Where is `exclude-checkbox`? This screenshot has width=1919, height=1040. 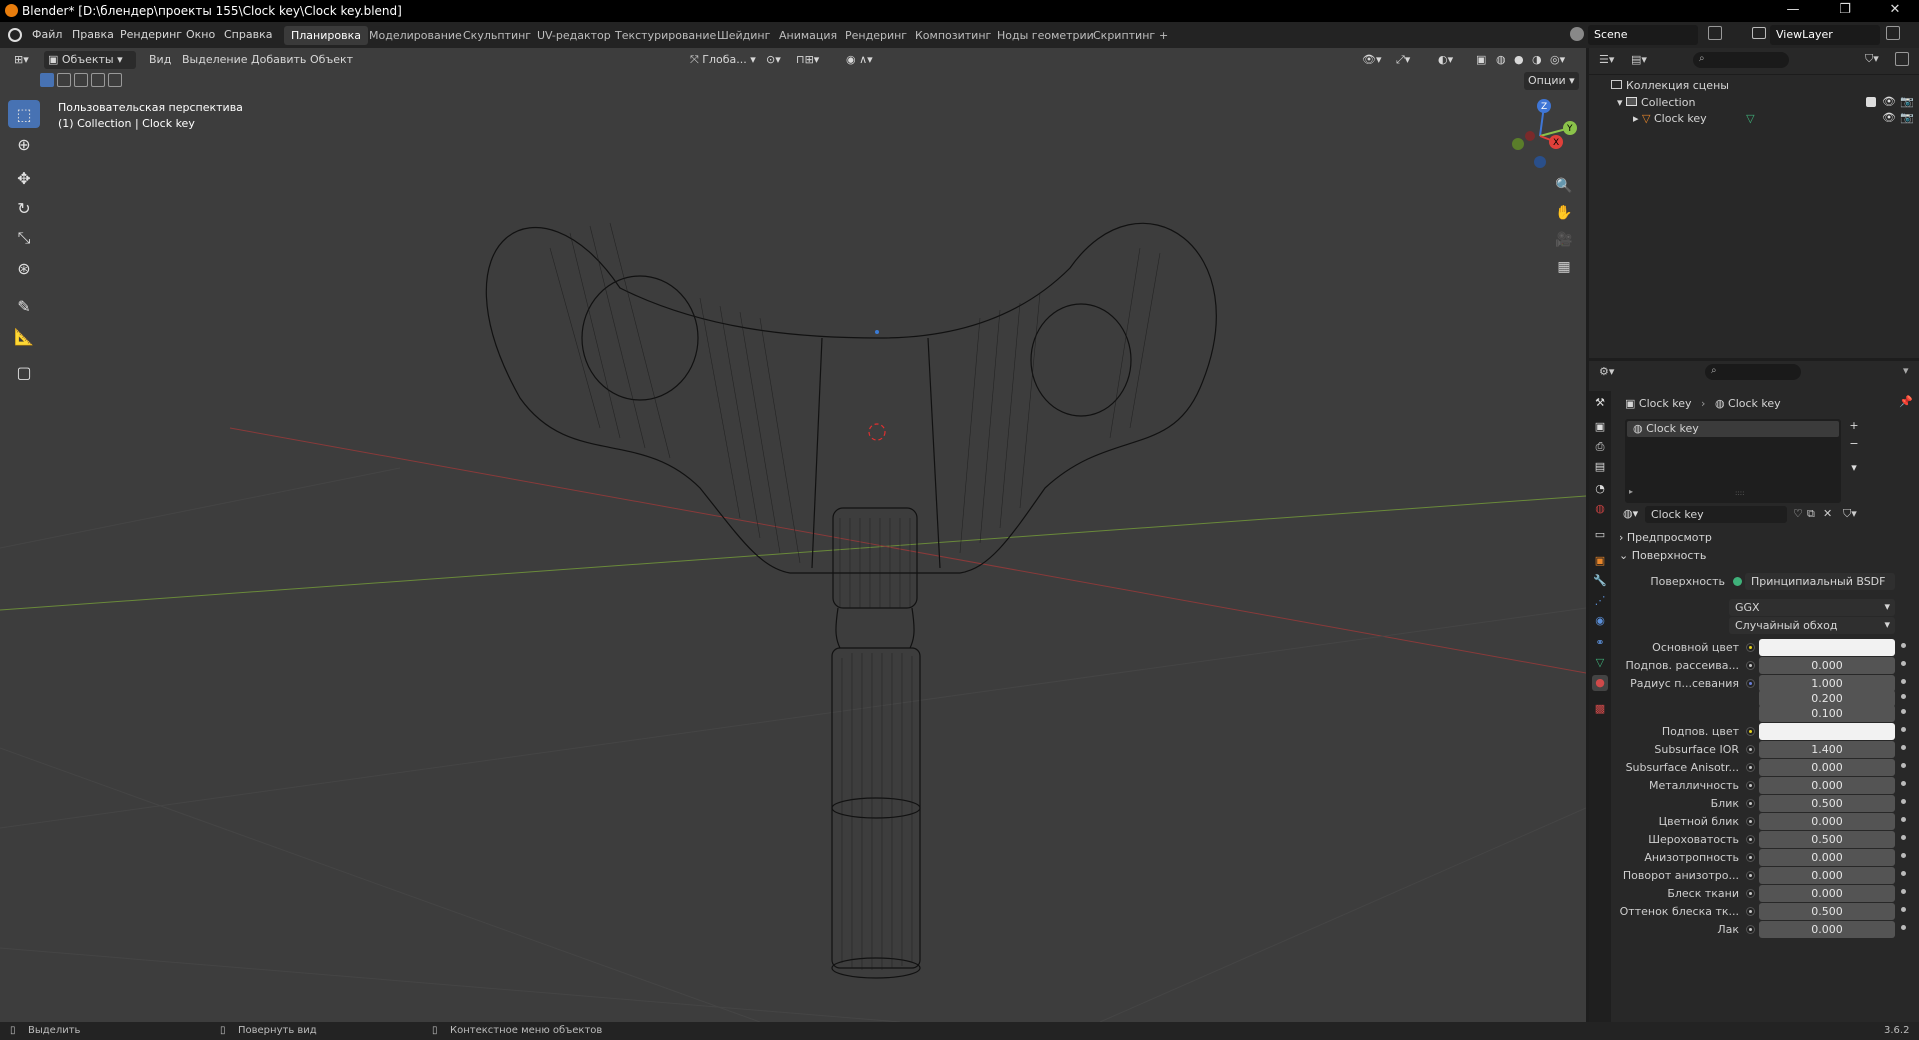 exclude-checkbox is located at coordinates (1871, 102).